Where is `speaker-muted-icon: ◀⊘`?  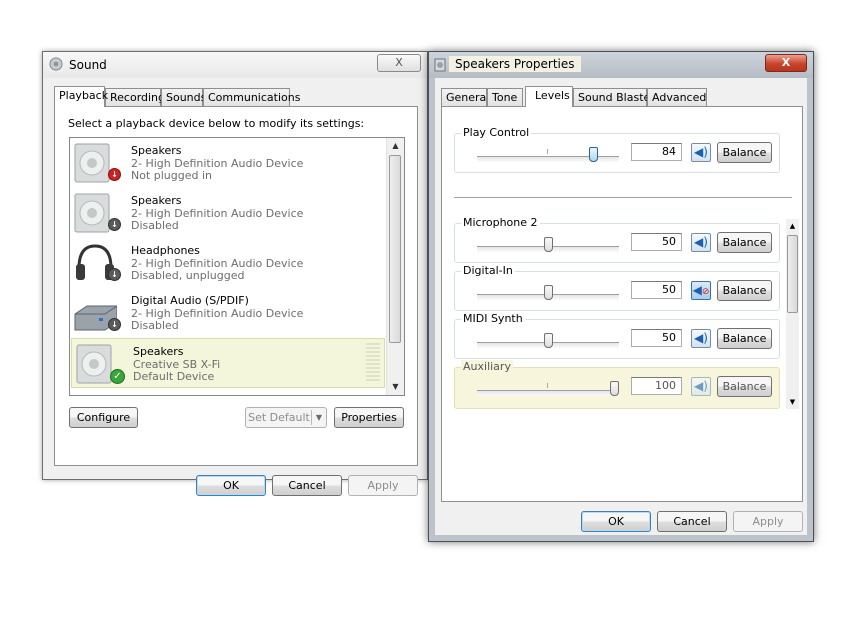 speaker-muted-icon: ◀⊘ is located at coordinates (701, 290).